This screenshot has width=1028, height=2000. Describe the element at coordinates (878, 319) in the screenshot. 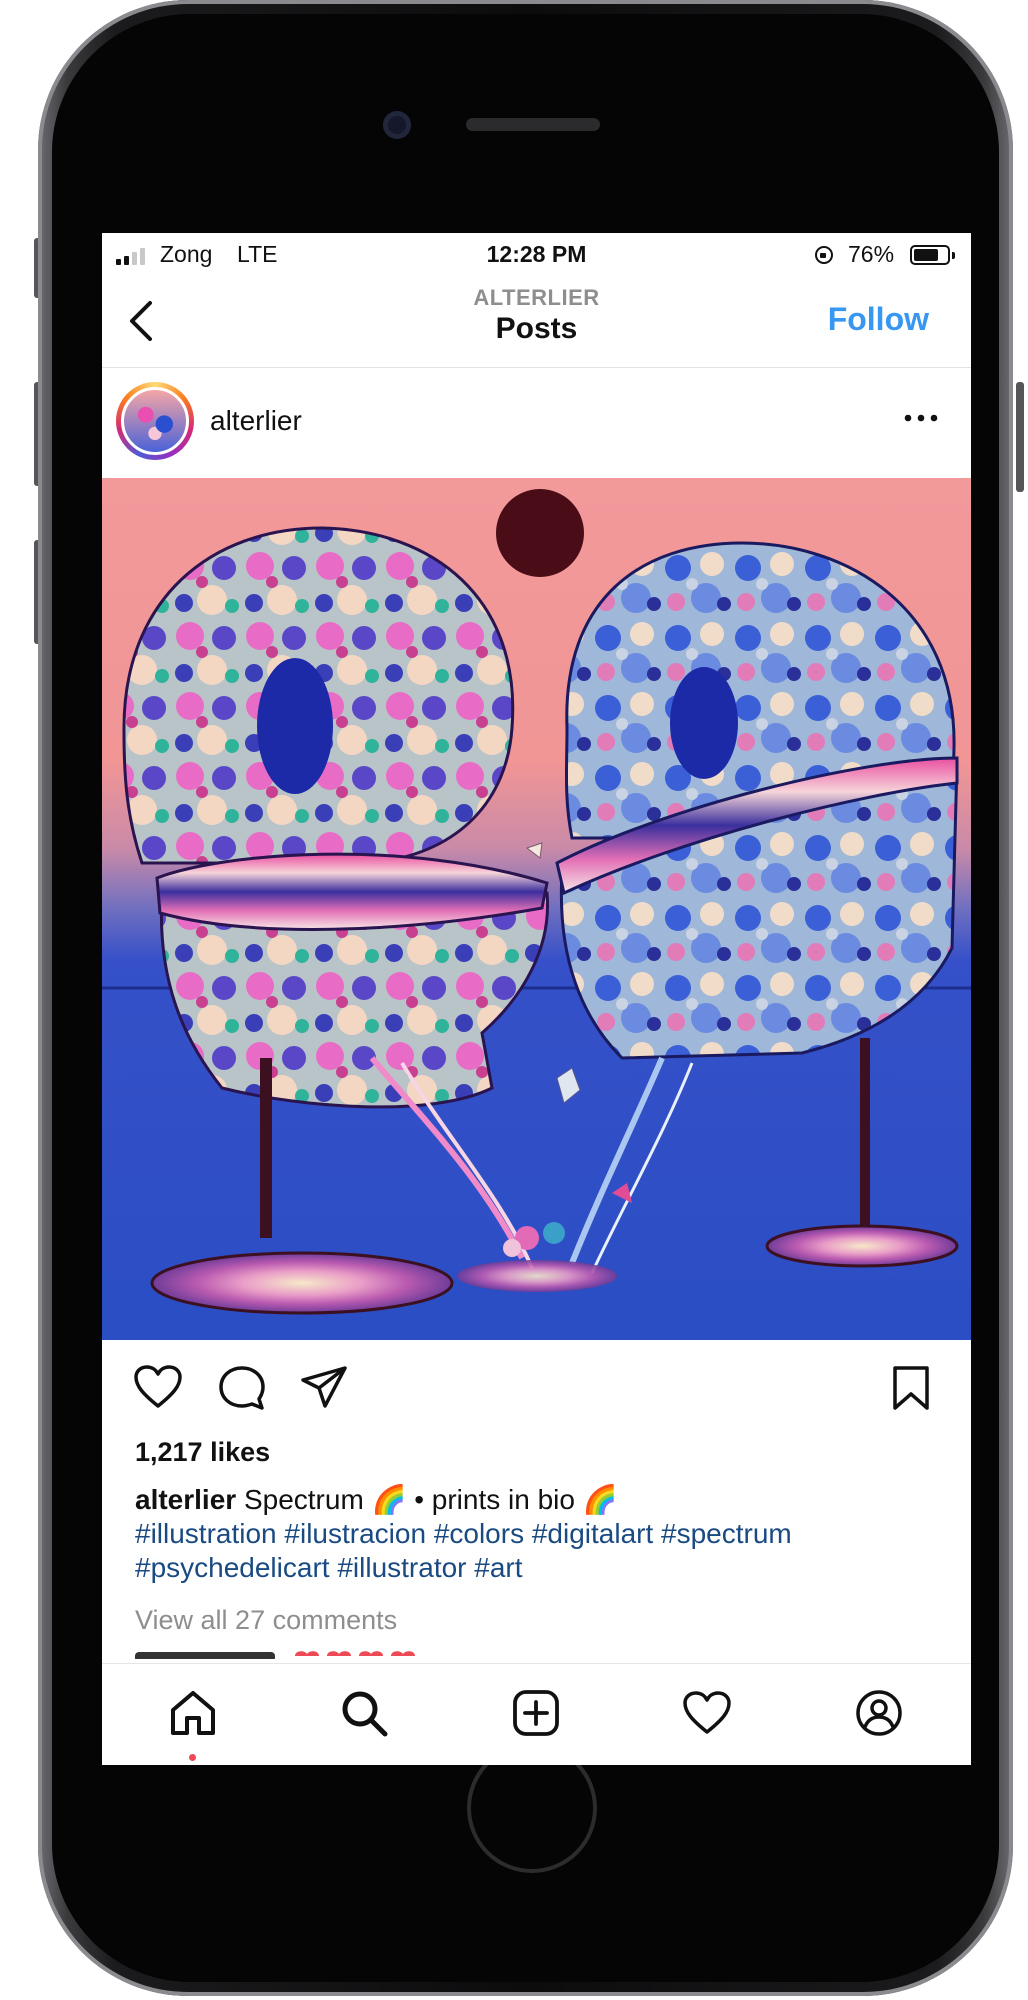

I see `follow-button: Follow` at that location.